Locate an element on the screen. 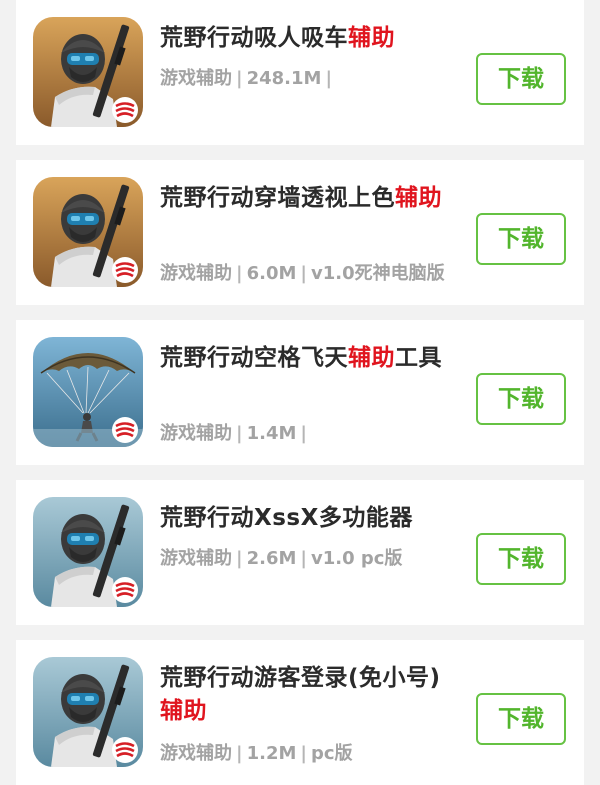 The width and height of the screenshot is (600, 785). size-label: 2.6M is located at coordinates (271, 558).